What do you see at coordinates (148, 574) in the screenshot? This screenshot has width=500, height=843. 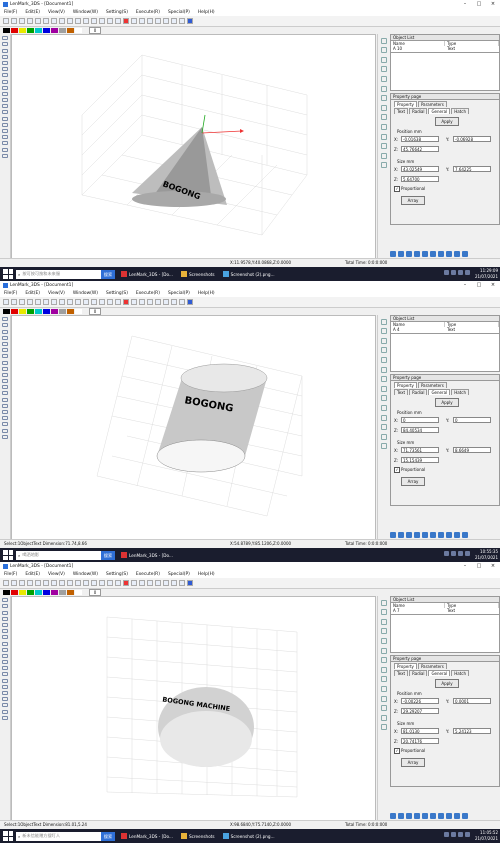 I see `menu-execute: Execute(R)` at bounding box center [148, 574].